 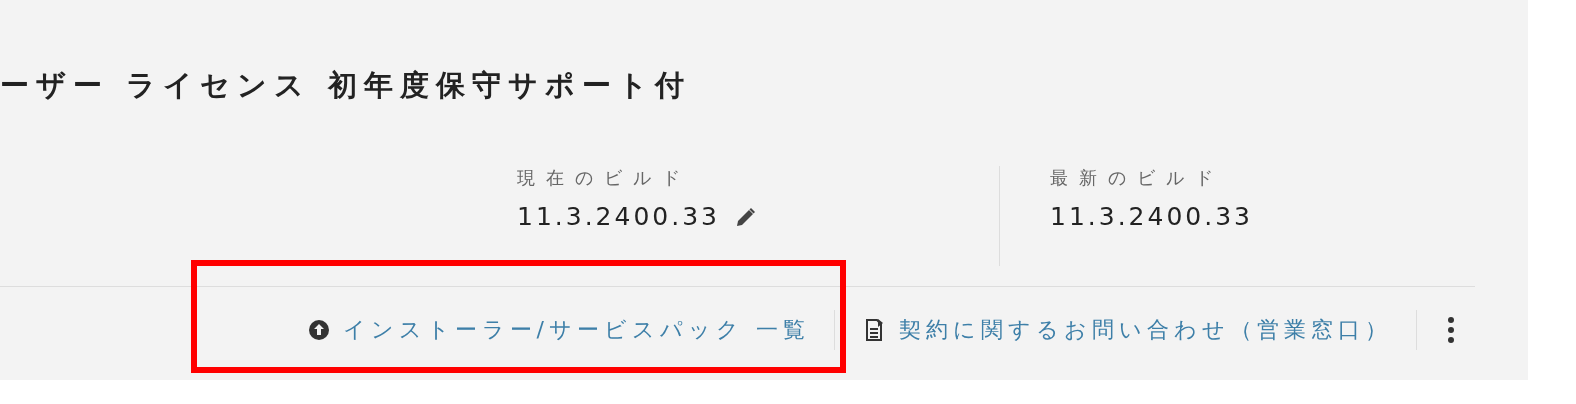 I want to click on upload-icon, so click(x=318, y=330).